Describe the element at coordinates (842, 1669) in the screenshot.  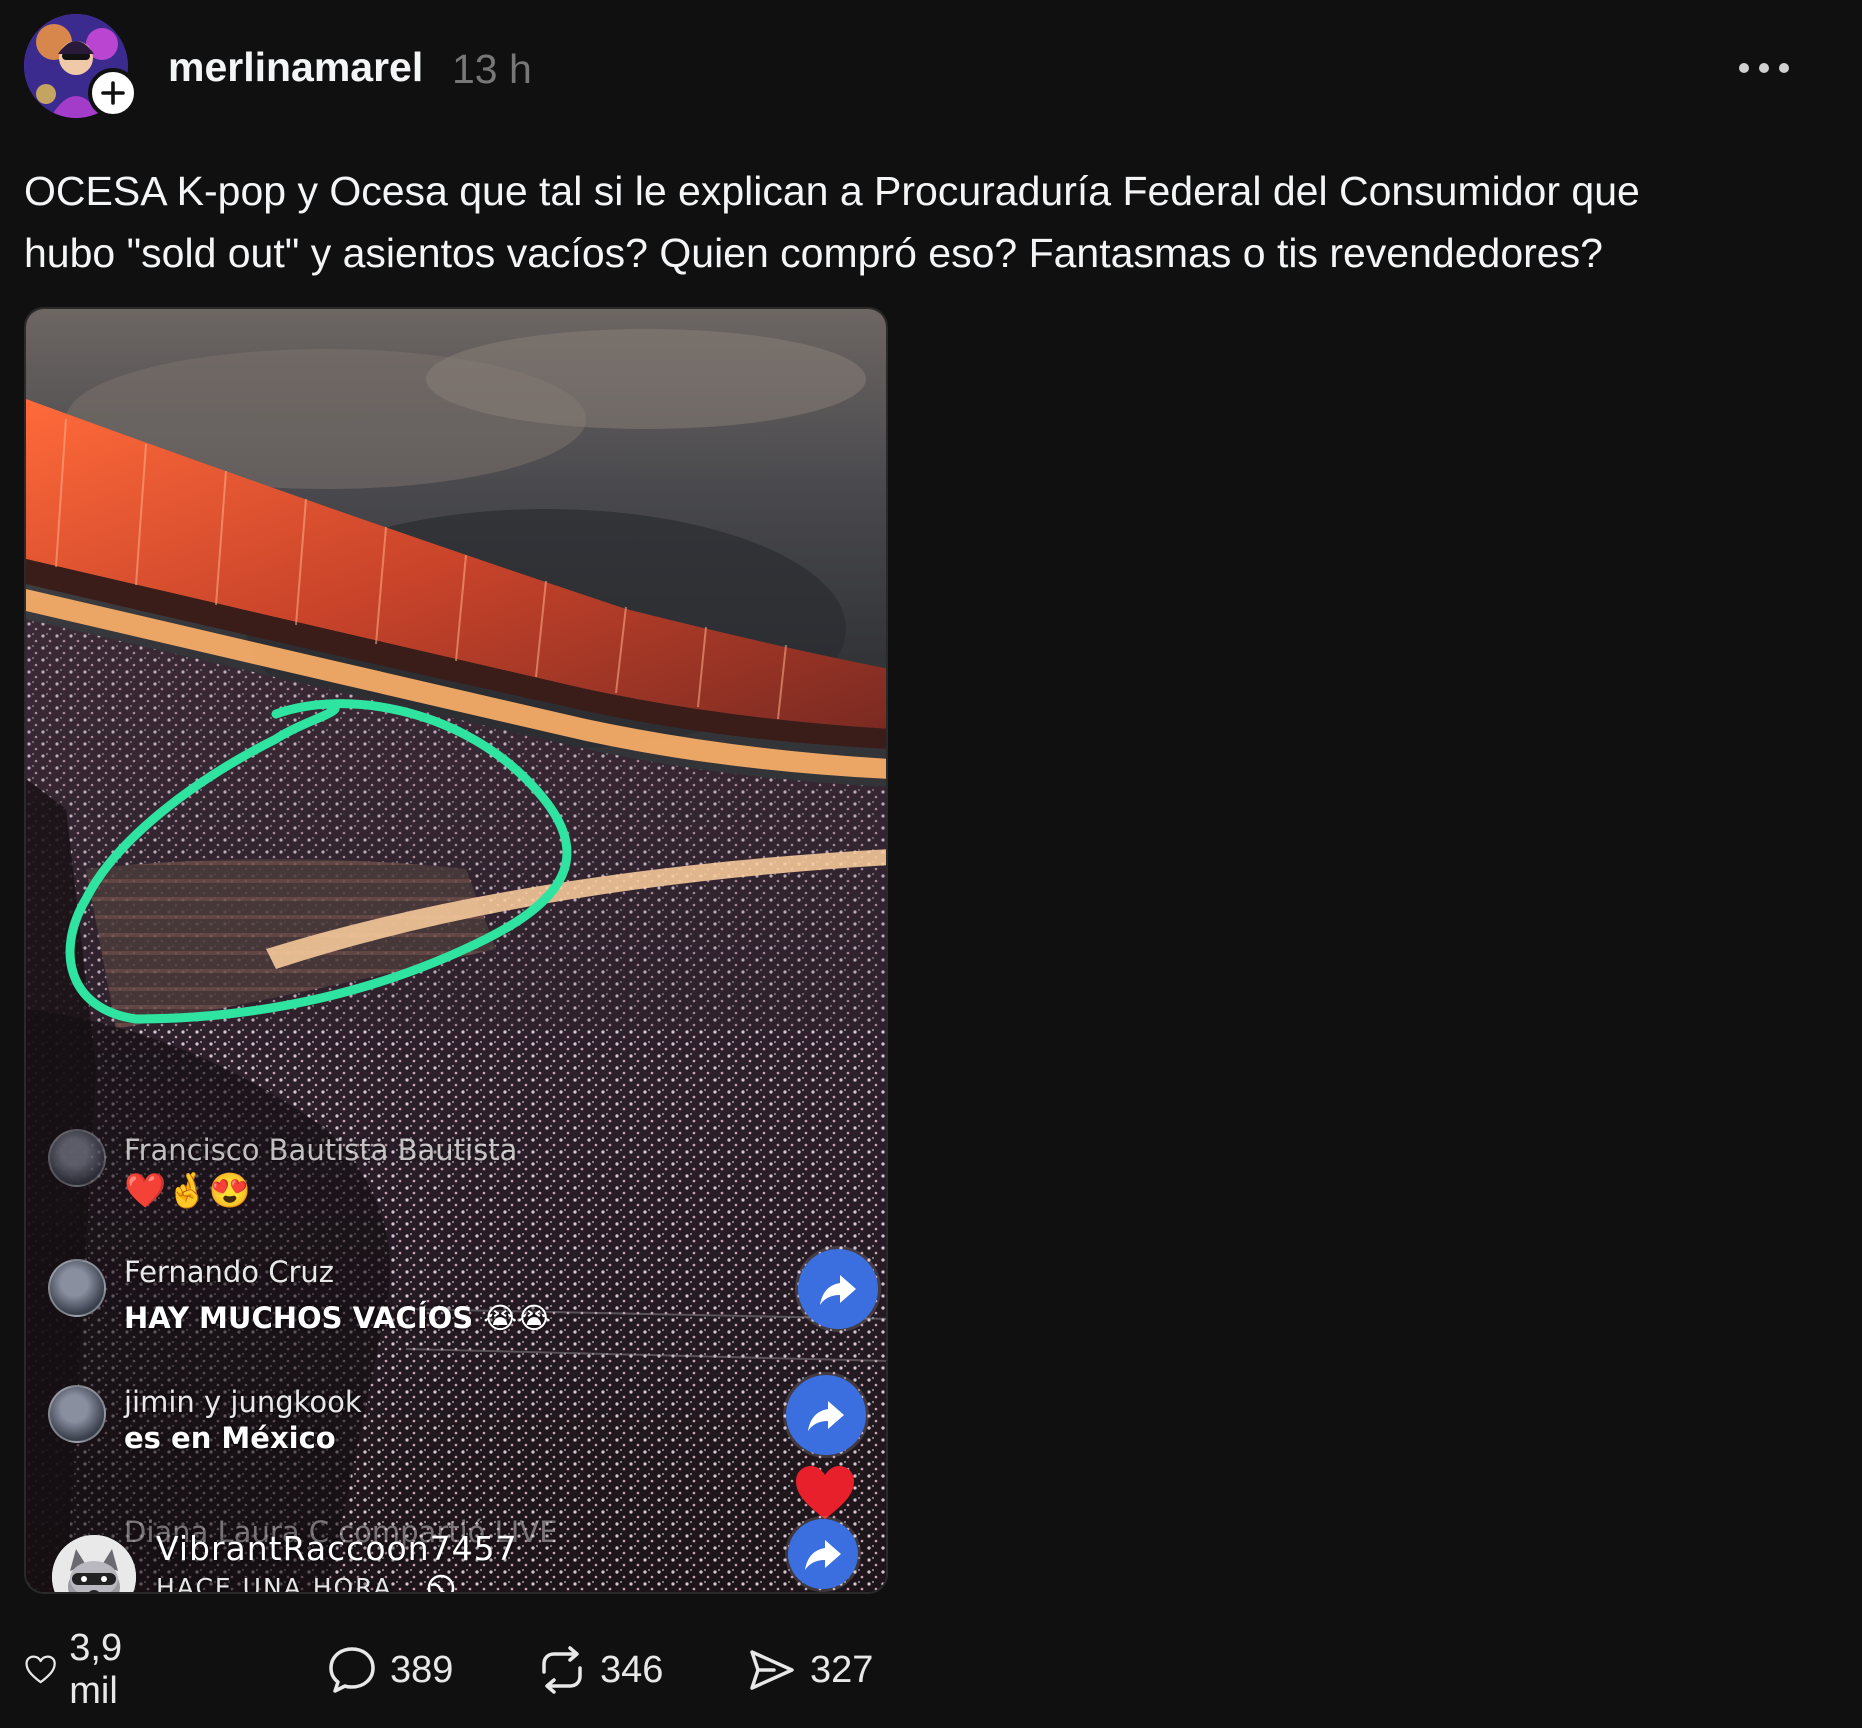
I see `share-count: 327` at that location.